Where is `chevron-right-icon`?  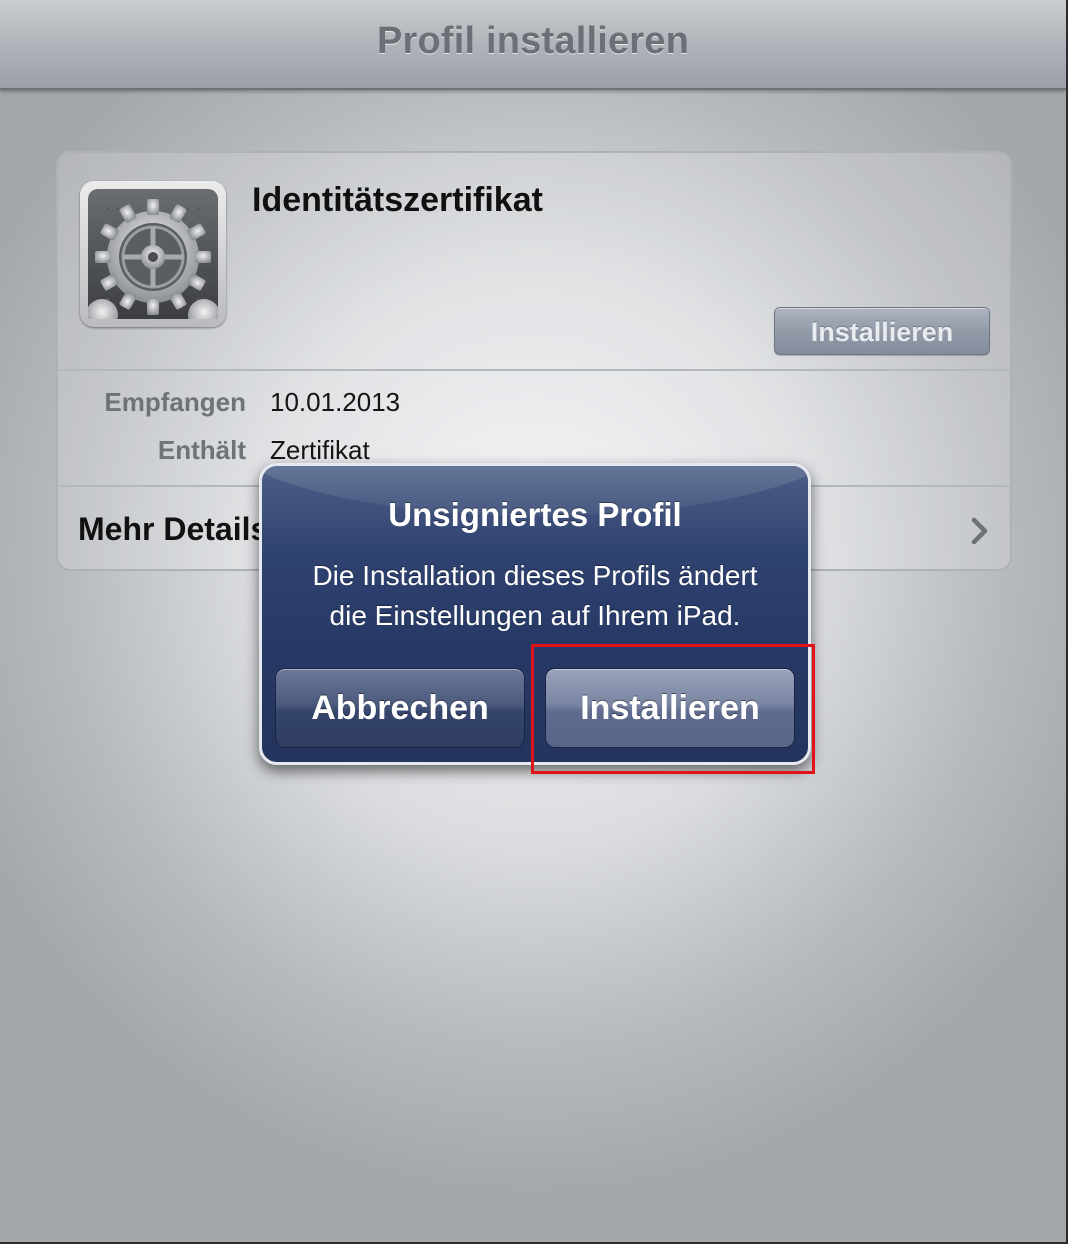
chevron-right-icon is located at coordinates (979, 531).